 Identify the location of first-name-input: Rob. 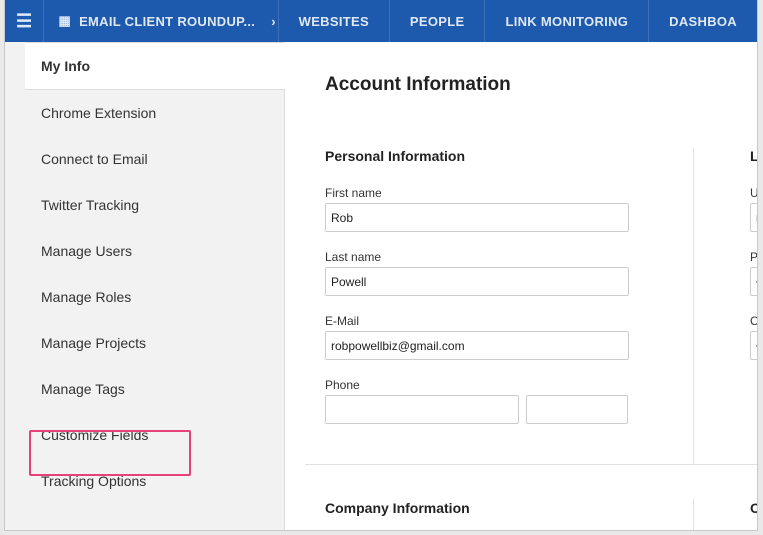
(477, 217).